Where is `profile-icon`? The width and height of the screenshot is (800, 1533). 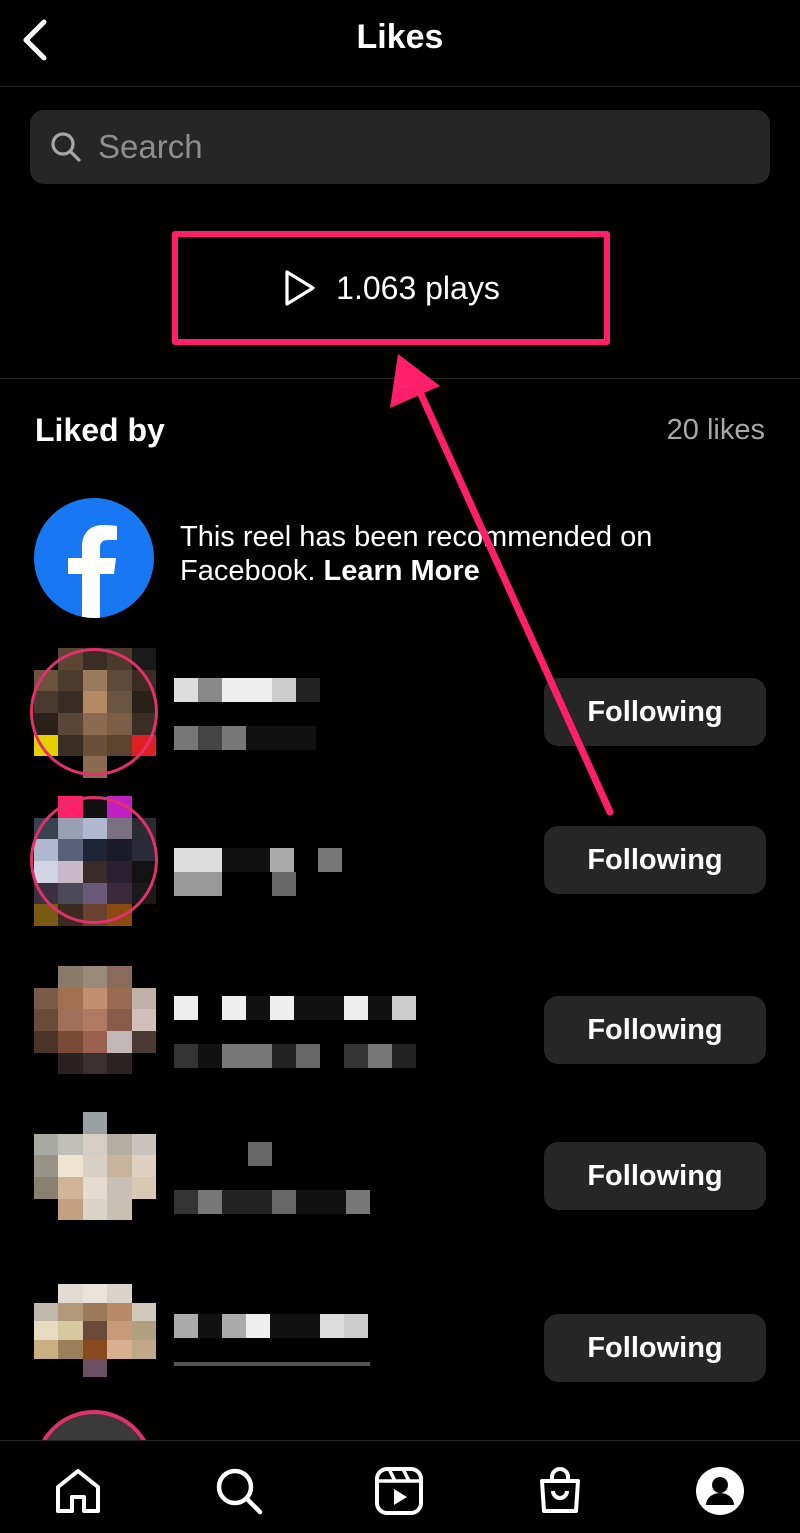 profile-icon is located at coordinates (720, 1491).